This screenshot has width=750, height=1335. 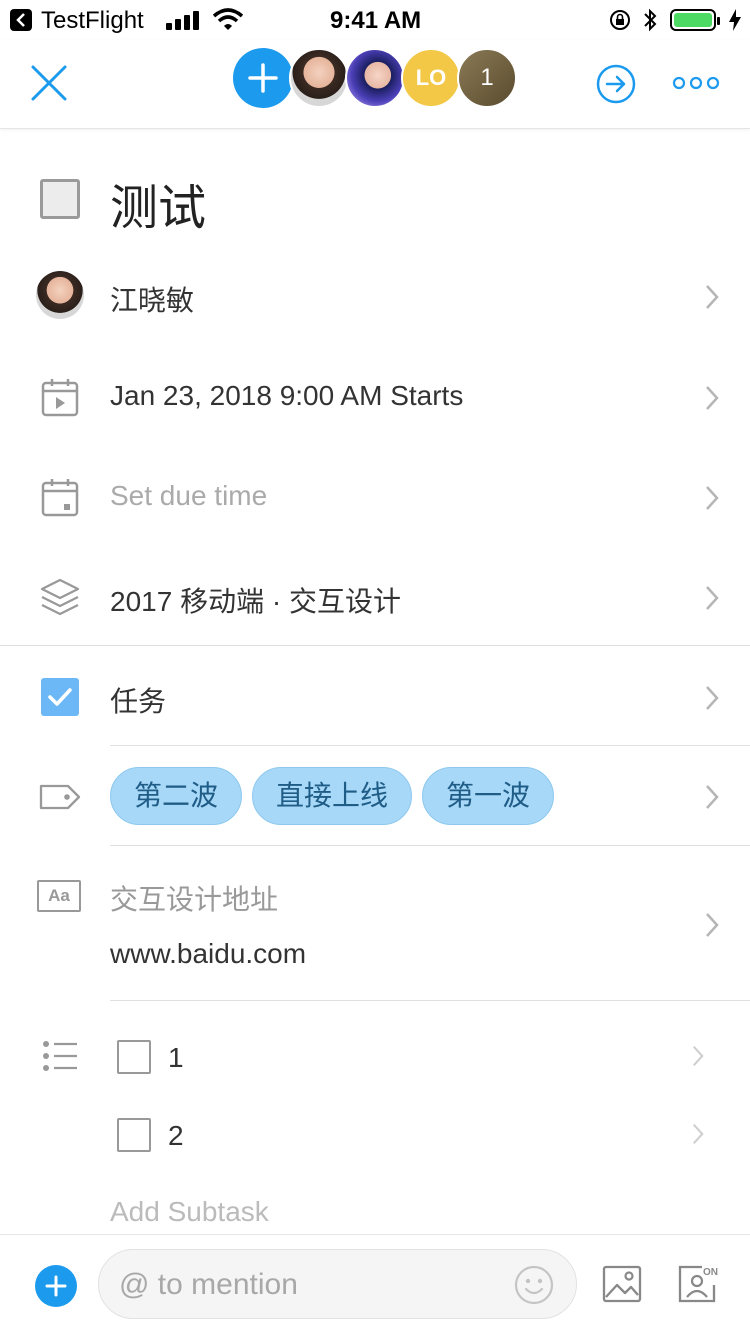 I want to click on tag-chip: 第一波, so click(x=488, y=796).